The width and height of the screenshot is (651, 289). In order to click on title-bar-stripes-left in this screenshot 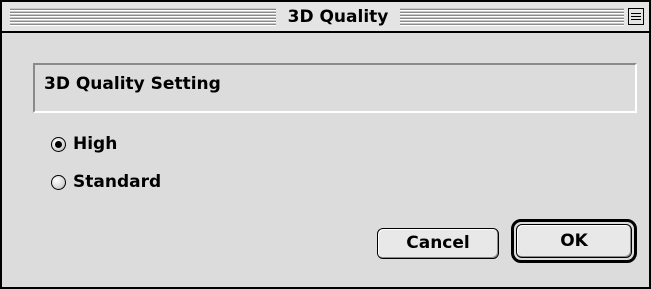, I will do `click(143, 17)`.